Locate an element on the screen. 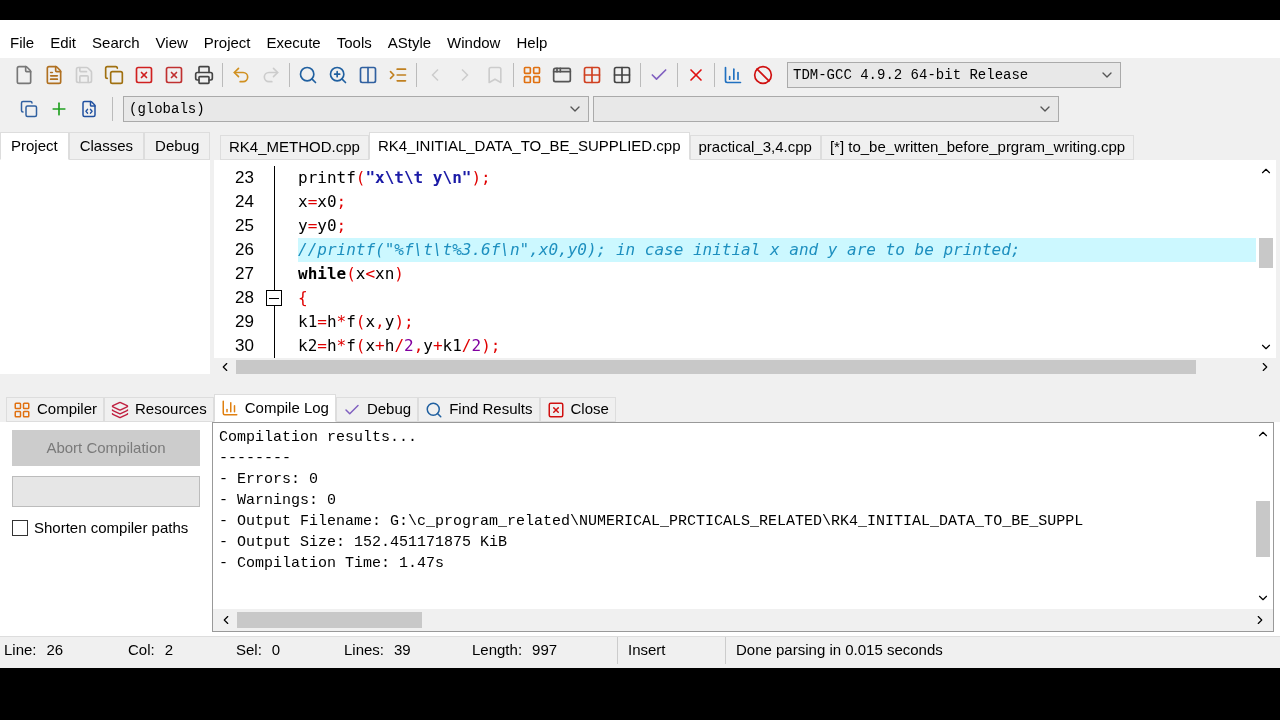 The width and height of the screenshot is (1280, 720). output-tab: Close is located at coordinates (577, 409).